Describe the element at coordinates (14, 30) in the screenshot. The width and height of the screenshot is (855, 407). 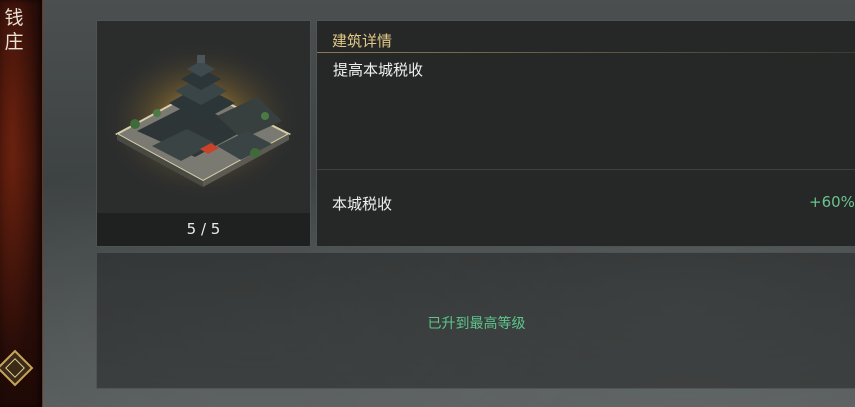
I see `building-name-vertical: 钱 庄` at that location.